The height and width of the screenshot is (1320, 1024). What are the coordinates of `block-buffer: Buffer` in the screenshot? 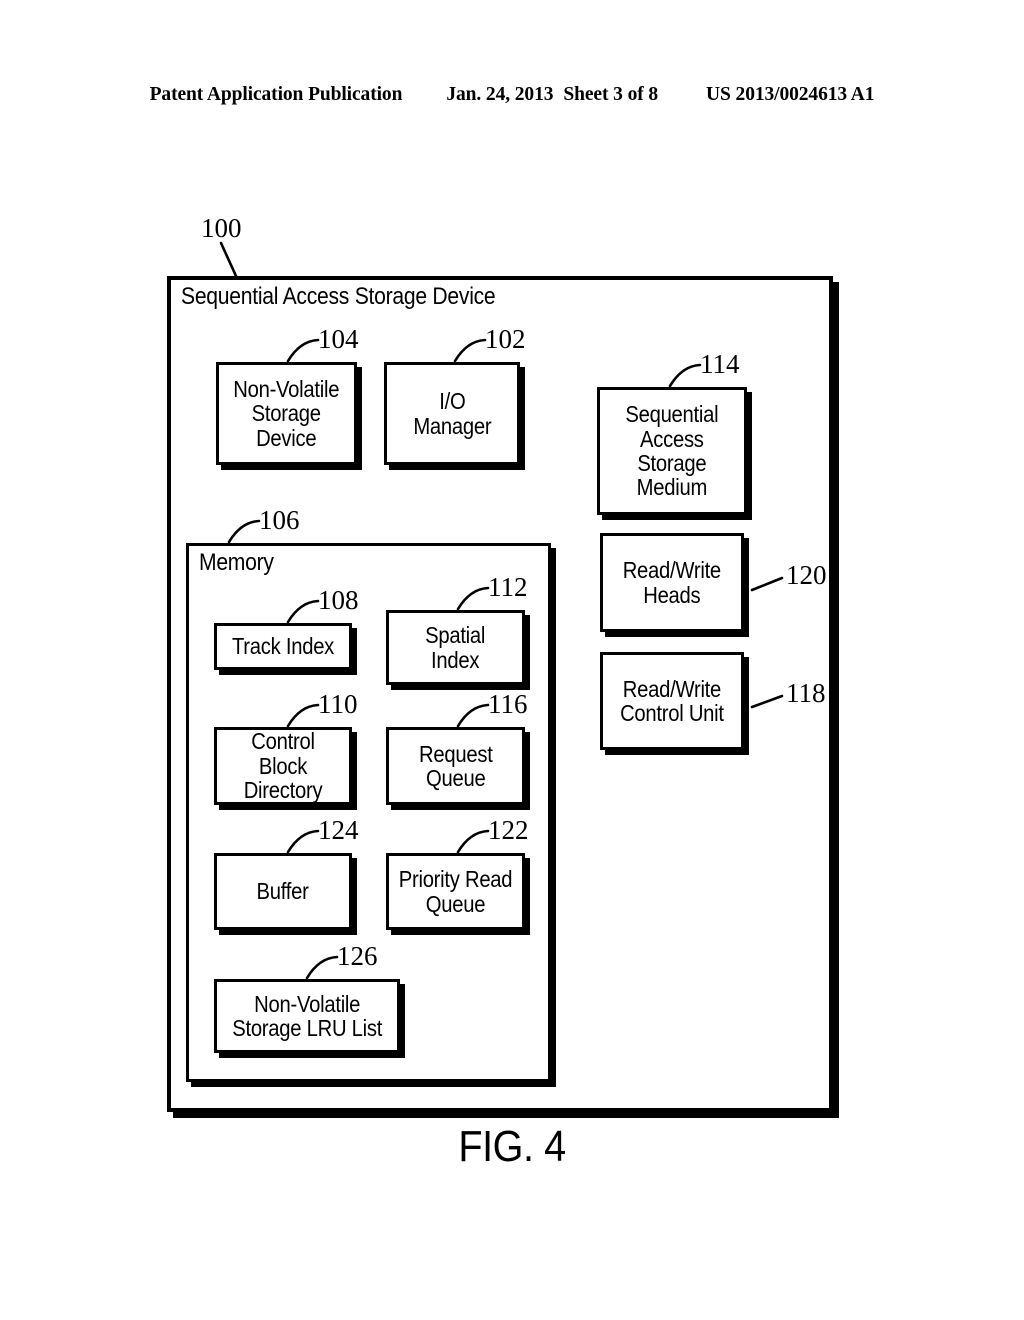 It's located at (283, 891).